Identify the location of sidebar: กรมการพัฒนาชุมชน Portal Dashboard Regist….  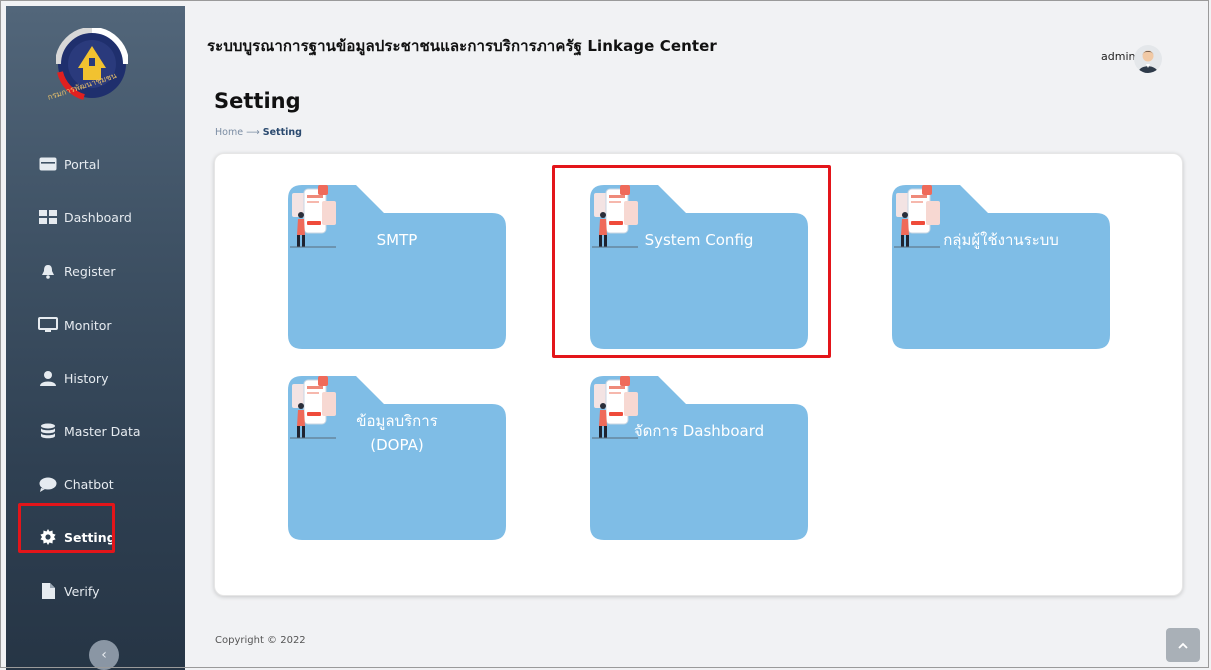
(95, 338).